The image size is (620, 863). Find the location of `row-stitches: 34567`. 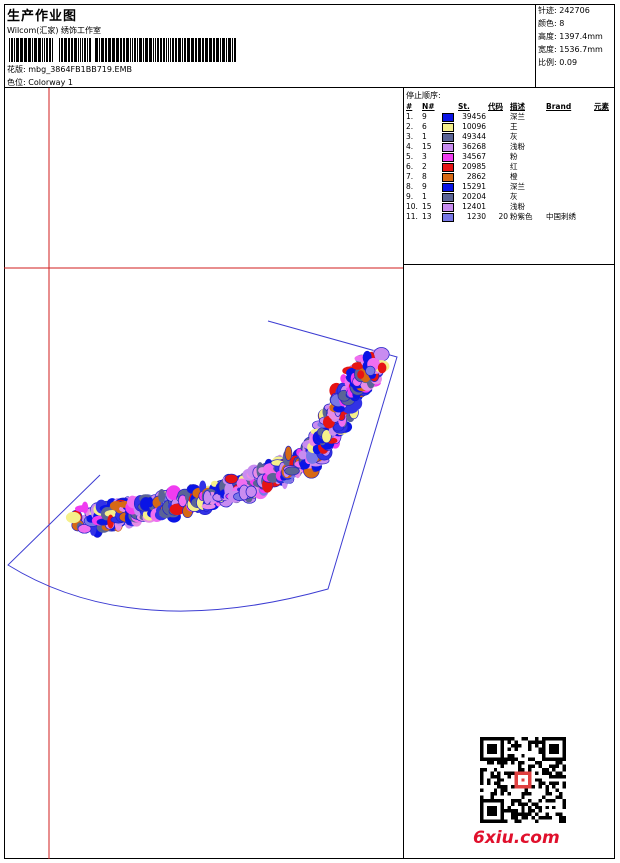

row-stitches: 34567 is located at coordinates (474, 156).